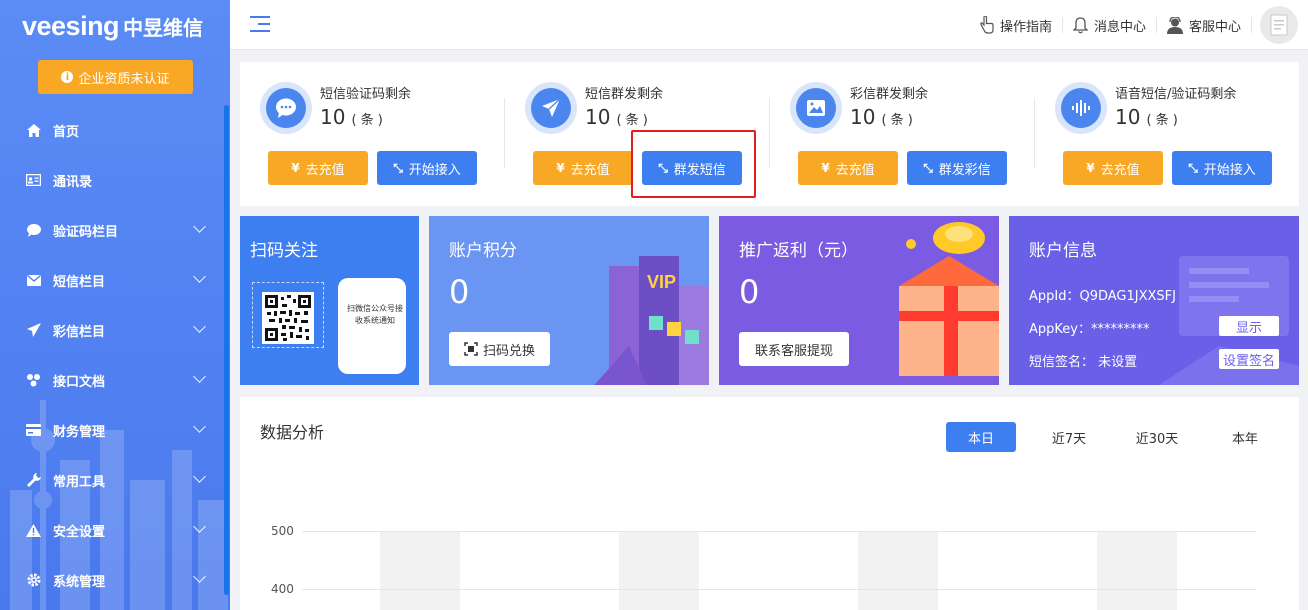  I want to click on scan-redeem-button: 扫码兑换, so click(499, 349).